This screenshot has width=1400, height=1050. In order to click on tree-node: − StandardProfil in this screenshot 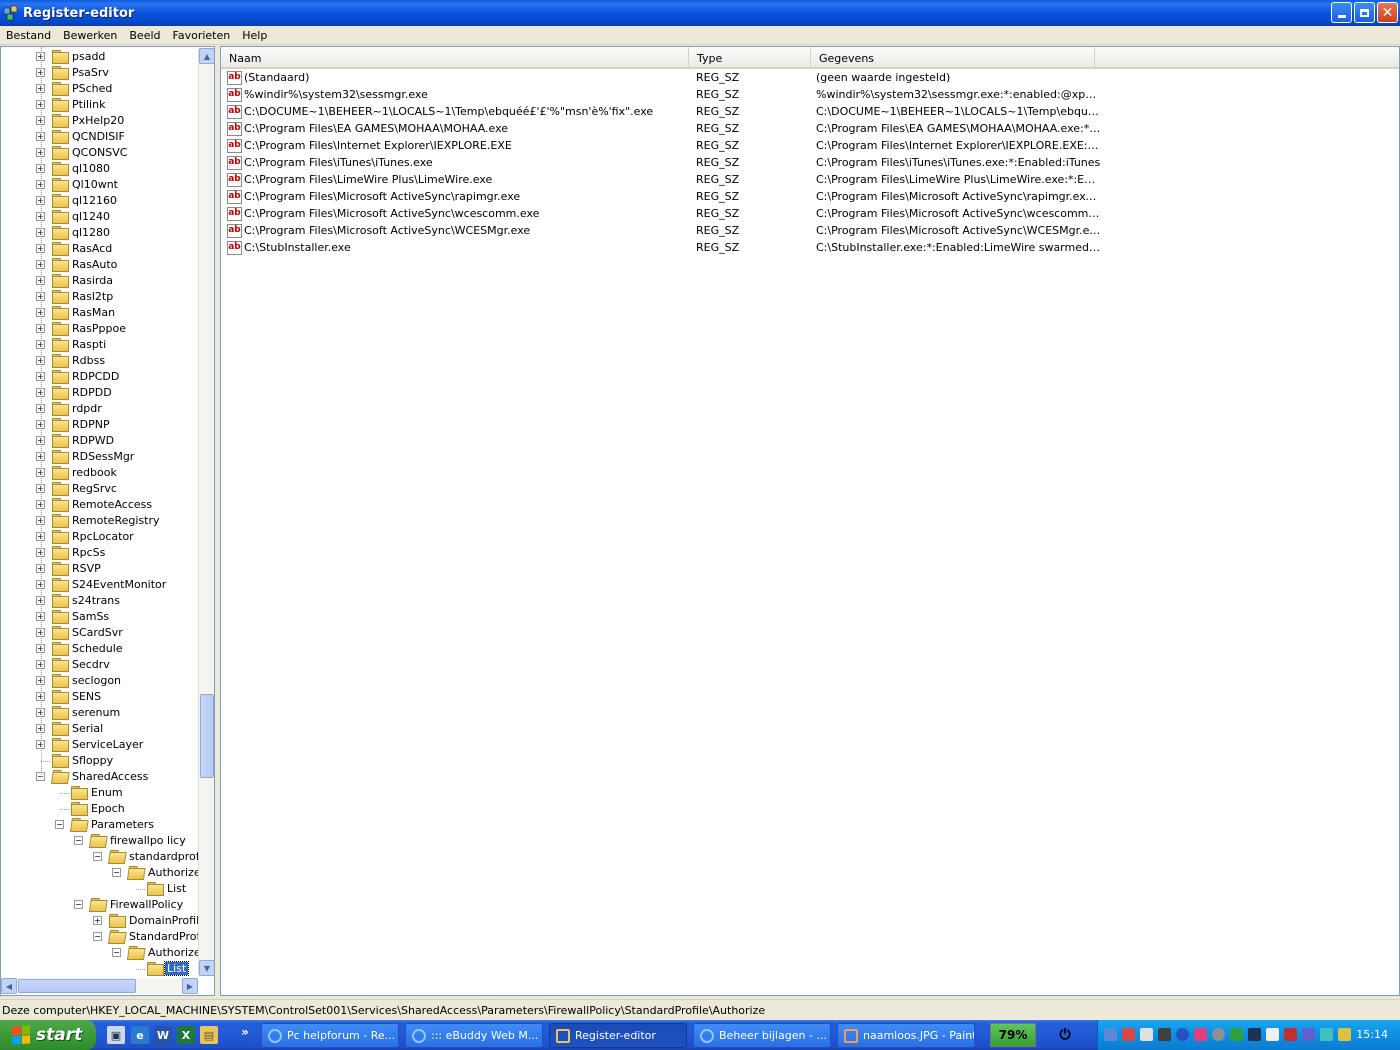, I will do `click(103, 937)`.